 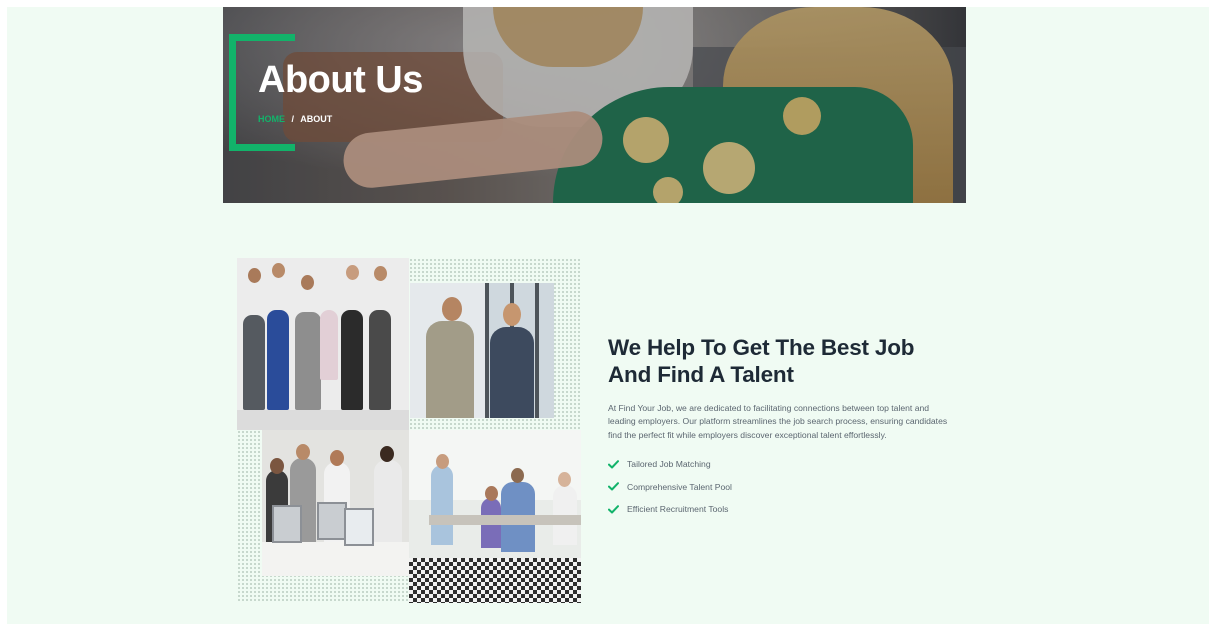 What do you see at coordinates (340, 80) in the screenshot?
I see `page-title: About Us` at bounding box center [340, 80].